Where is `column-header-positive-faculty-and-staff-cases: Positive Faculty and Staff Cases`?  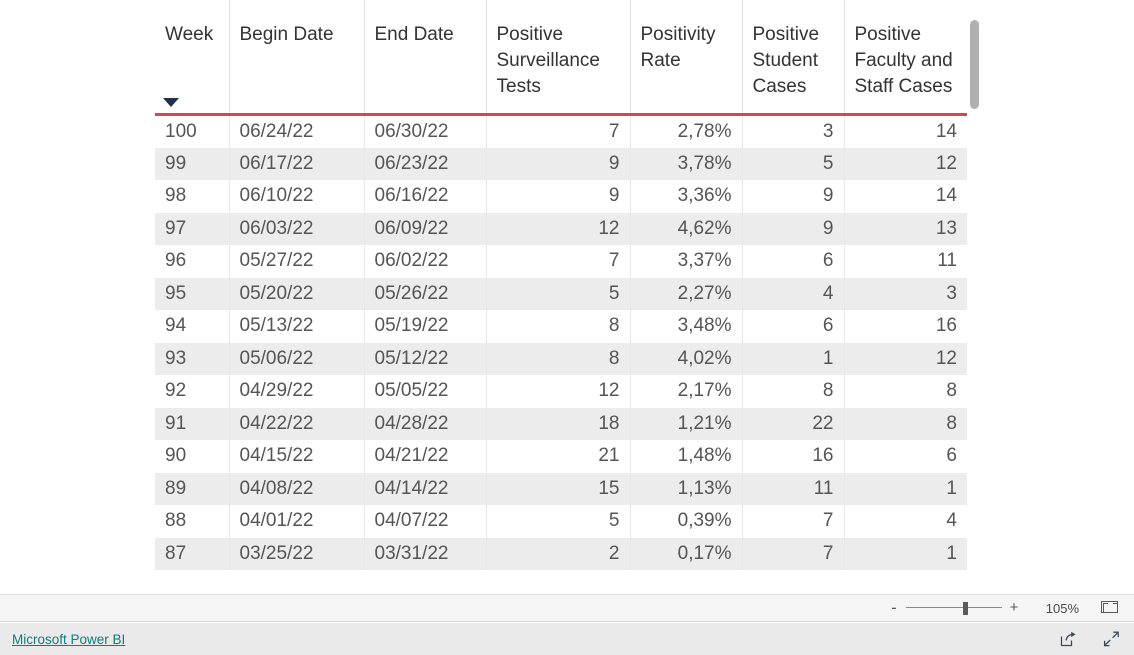 column-header-positive-faculty-and-staff-cases: Positive Faculty and Staff Cases is located at coordinates (905, 58).